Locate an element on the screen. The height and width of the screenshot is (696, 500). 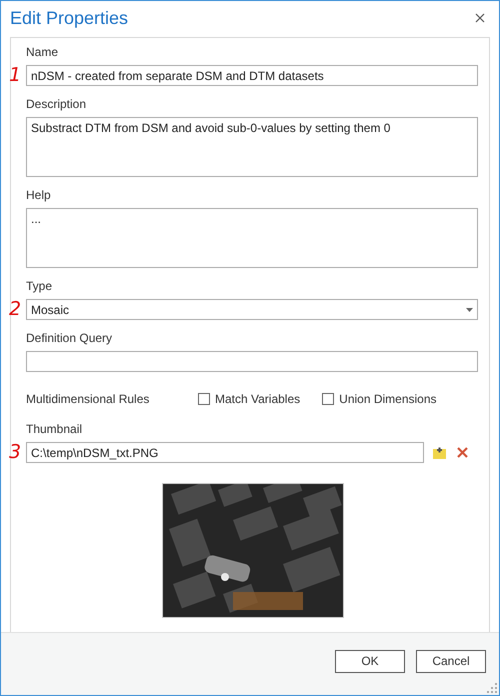
checkbox-label: Match Variables is located at coordinates (257, 399).